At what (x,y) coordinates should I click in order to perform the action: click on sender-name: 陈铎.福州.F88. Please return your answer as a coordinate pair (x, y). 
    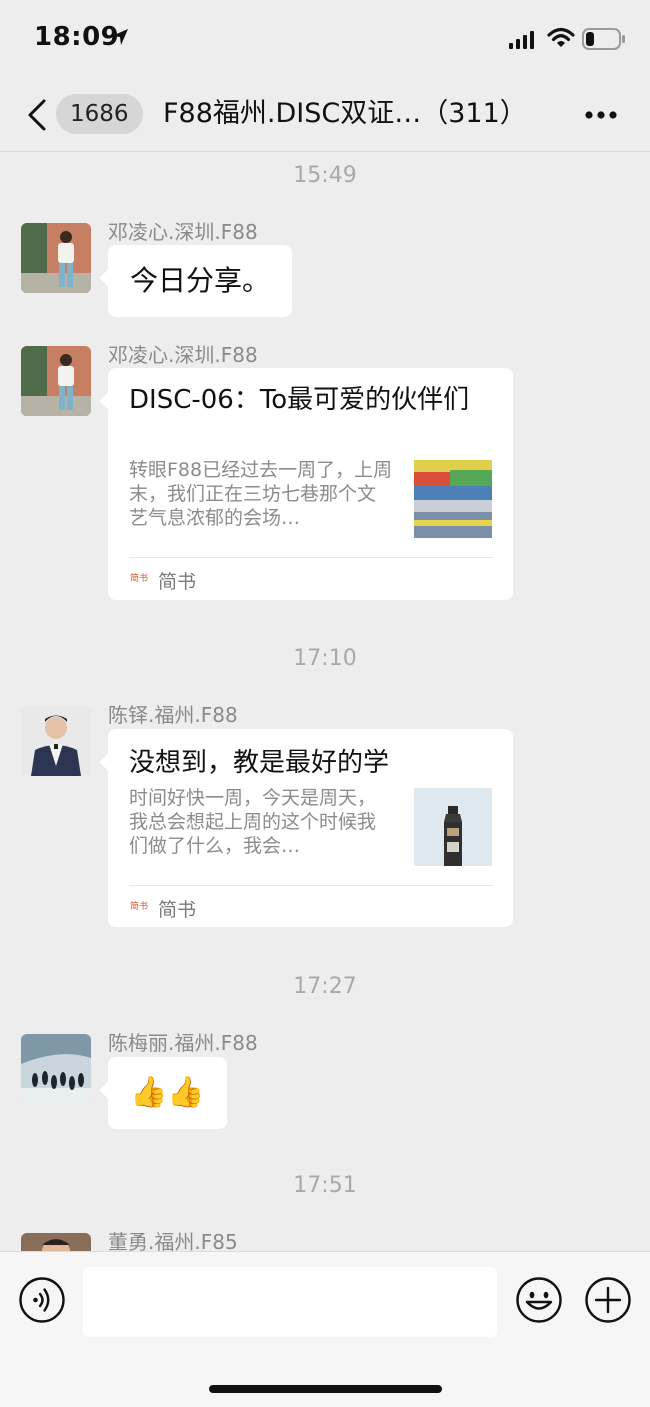
    Looking at the image, I should click on (173, 715).